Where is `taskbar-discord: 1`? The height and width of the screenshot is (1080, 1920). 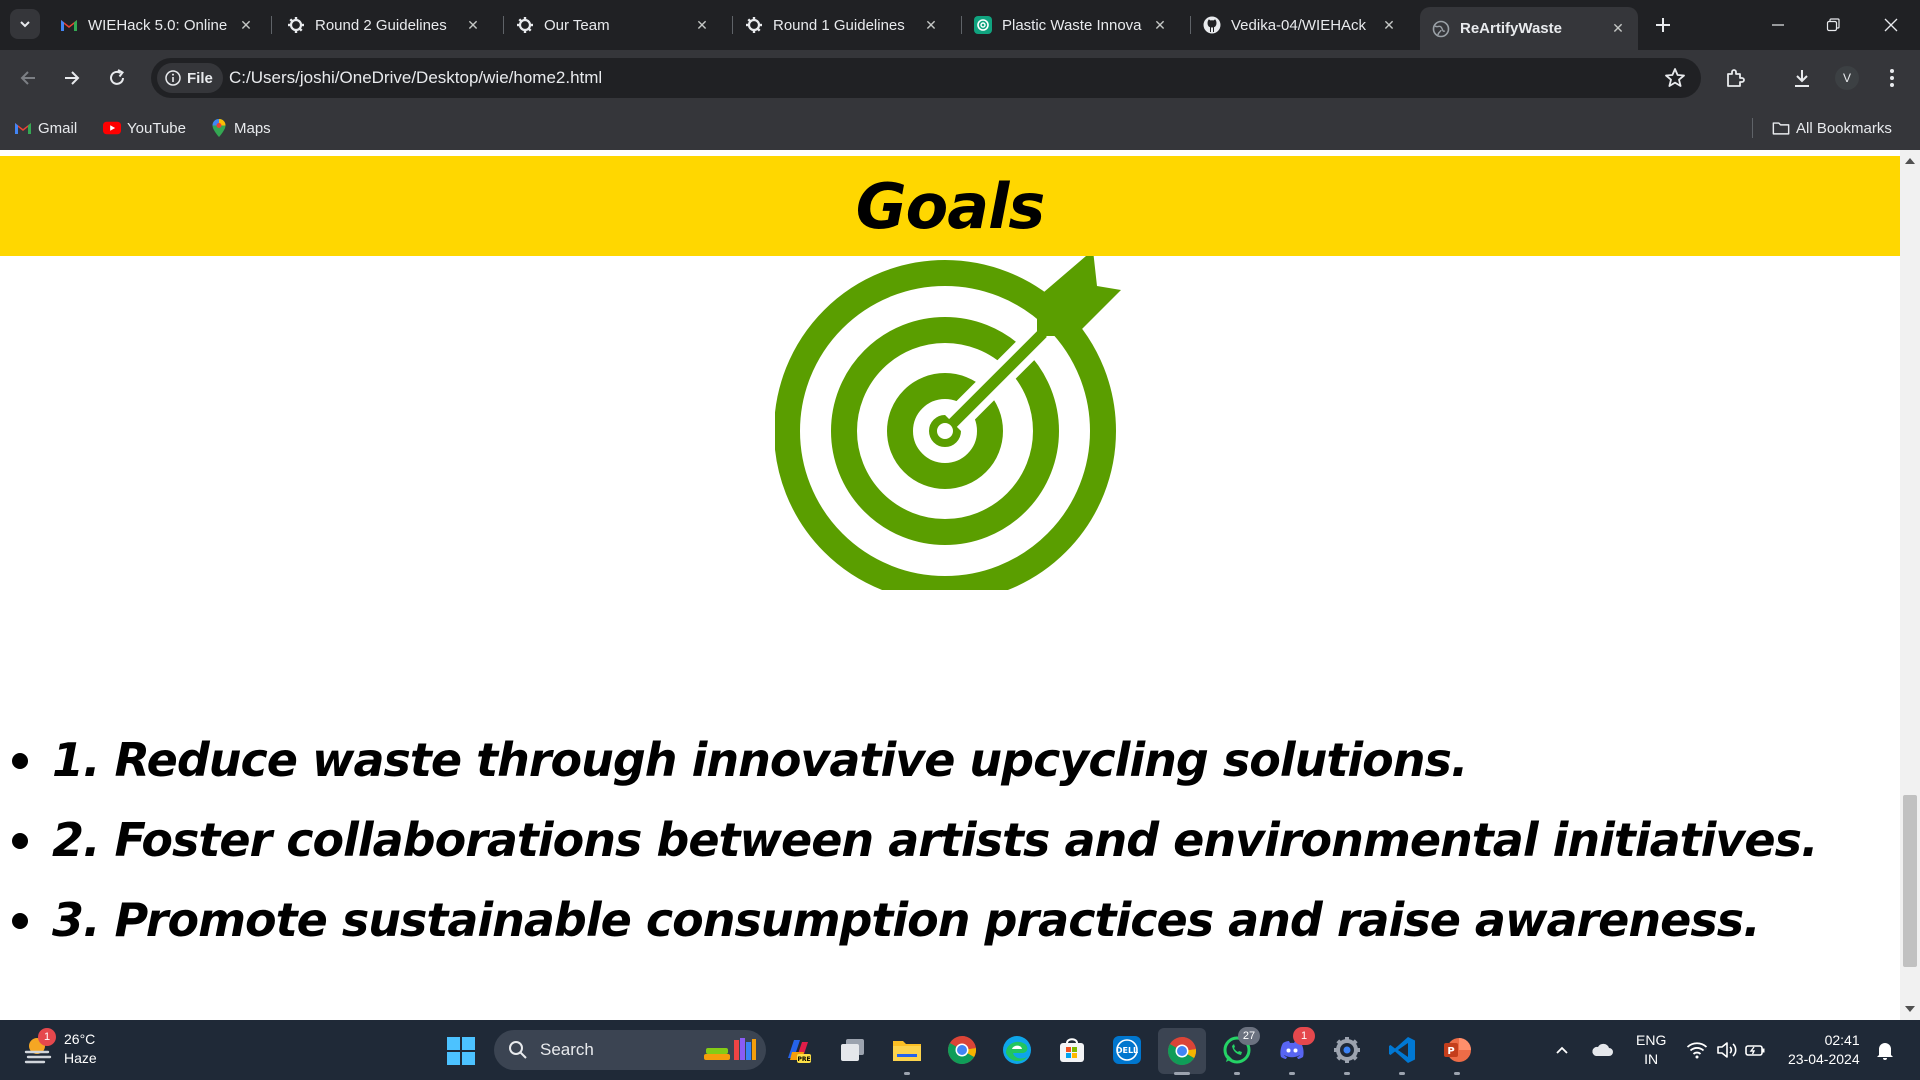
taskbar-discord: 1 is located at coordinates (1295, 1051).